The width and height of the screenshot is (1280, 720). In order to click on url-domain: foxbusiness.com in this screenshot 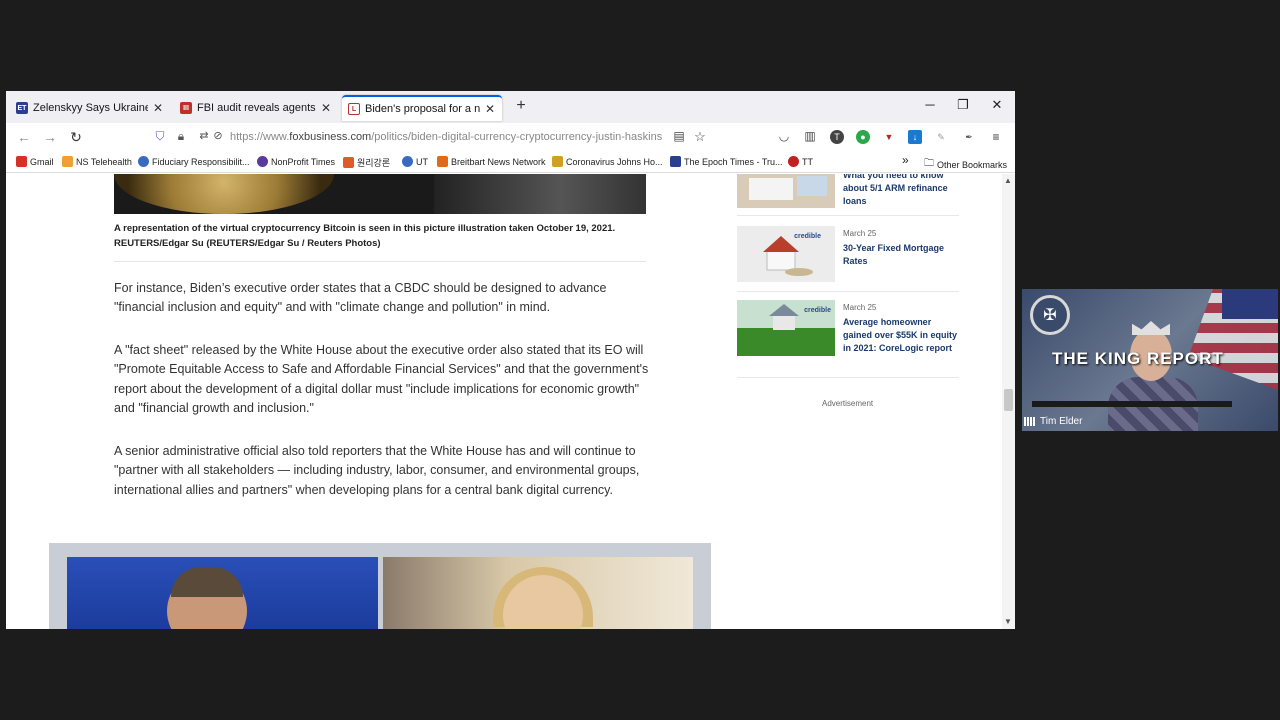, I will do `click(330, 137)`.